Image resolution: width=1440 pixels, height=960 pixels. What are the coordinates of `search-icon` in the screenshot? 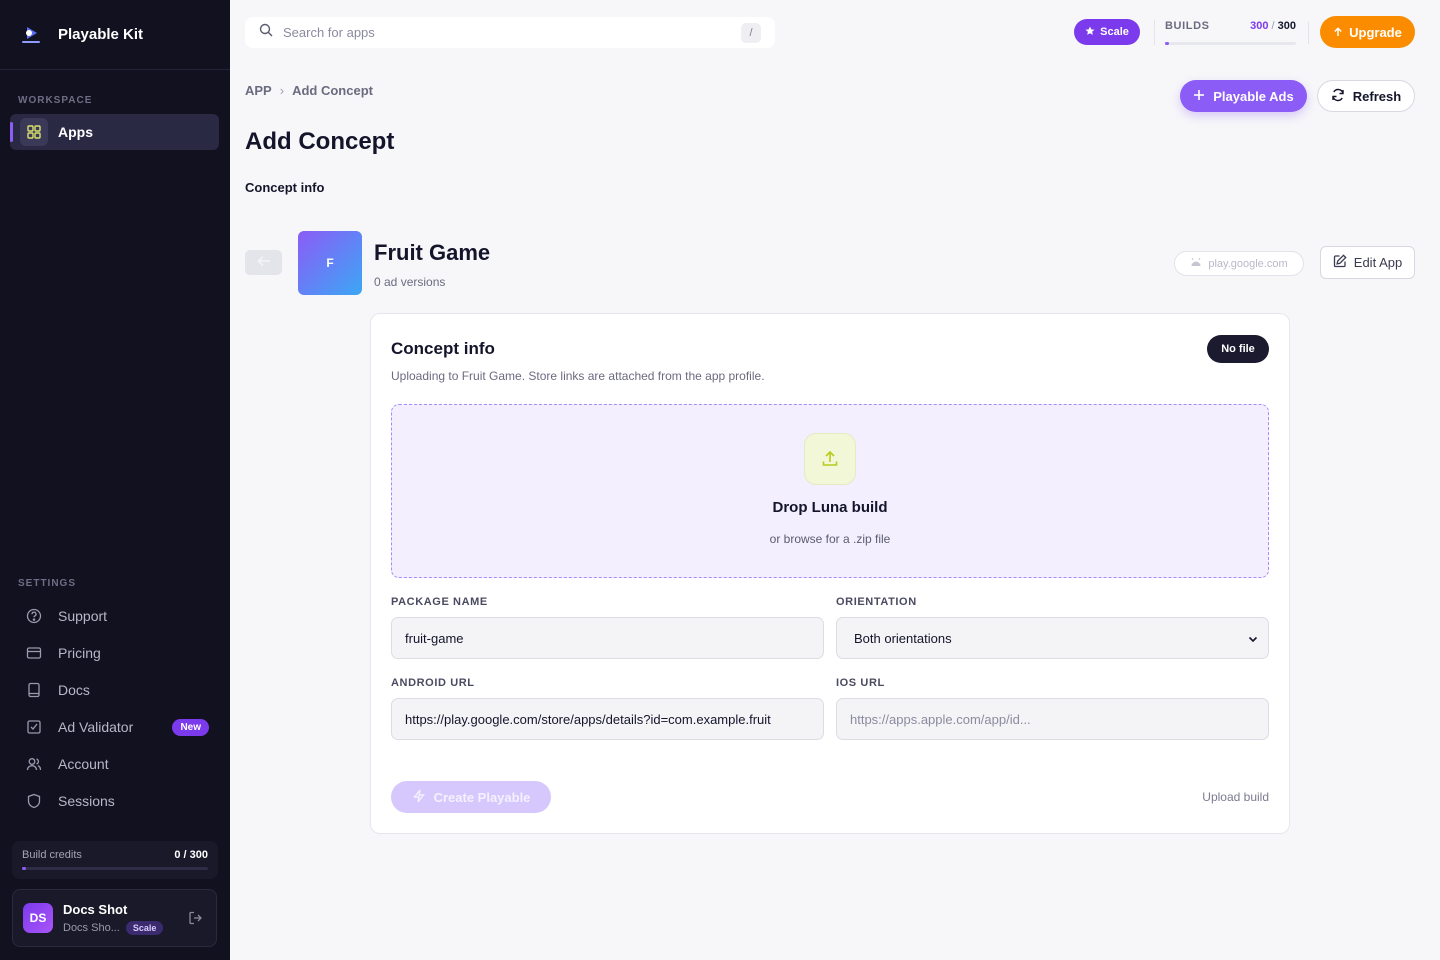 It's located at (266, 32).